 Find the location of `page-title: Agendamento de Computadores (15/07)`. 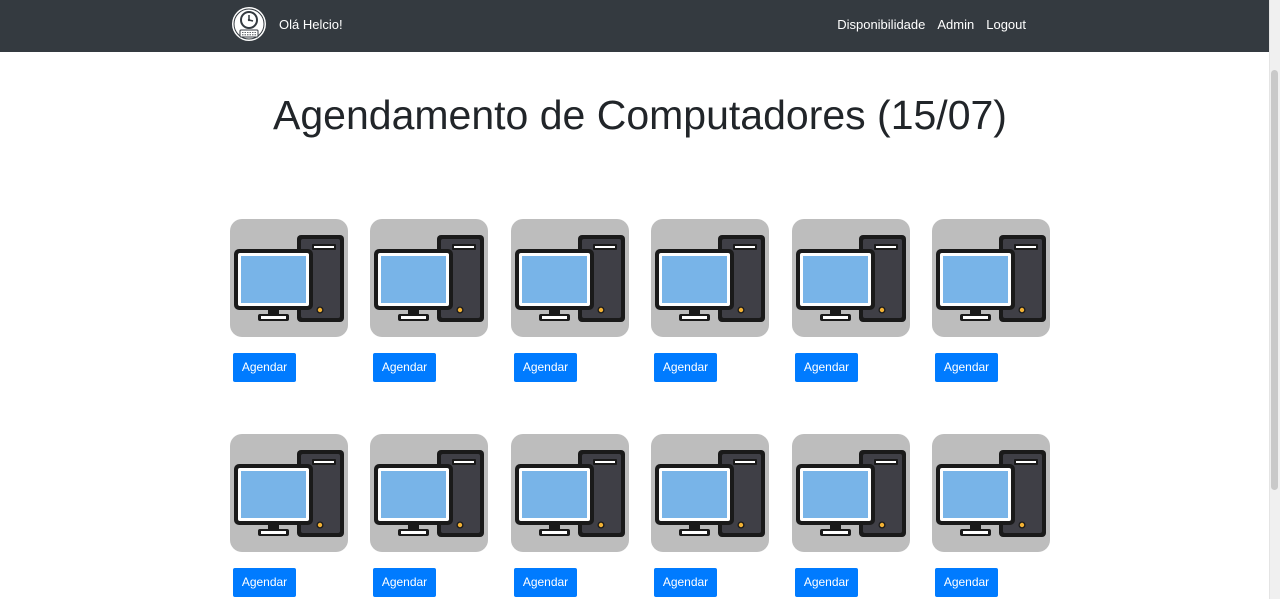

page-title: Agendamento de Computadores (15/07) is located at coordinates (640, 115).